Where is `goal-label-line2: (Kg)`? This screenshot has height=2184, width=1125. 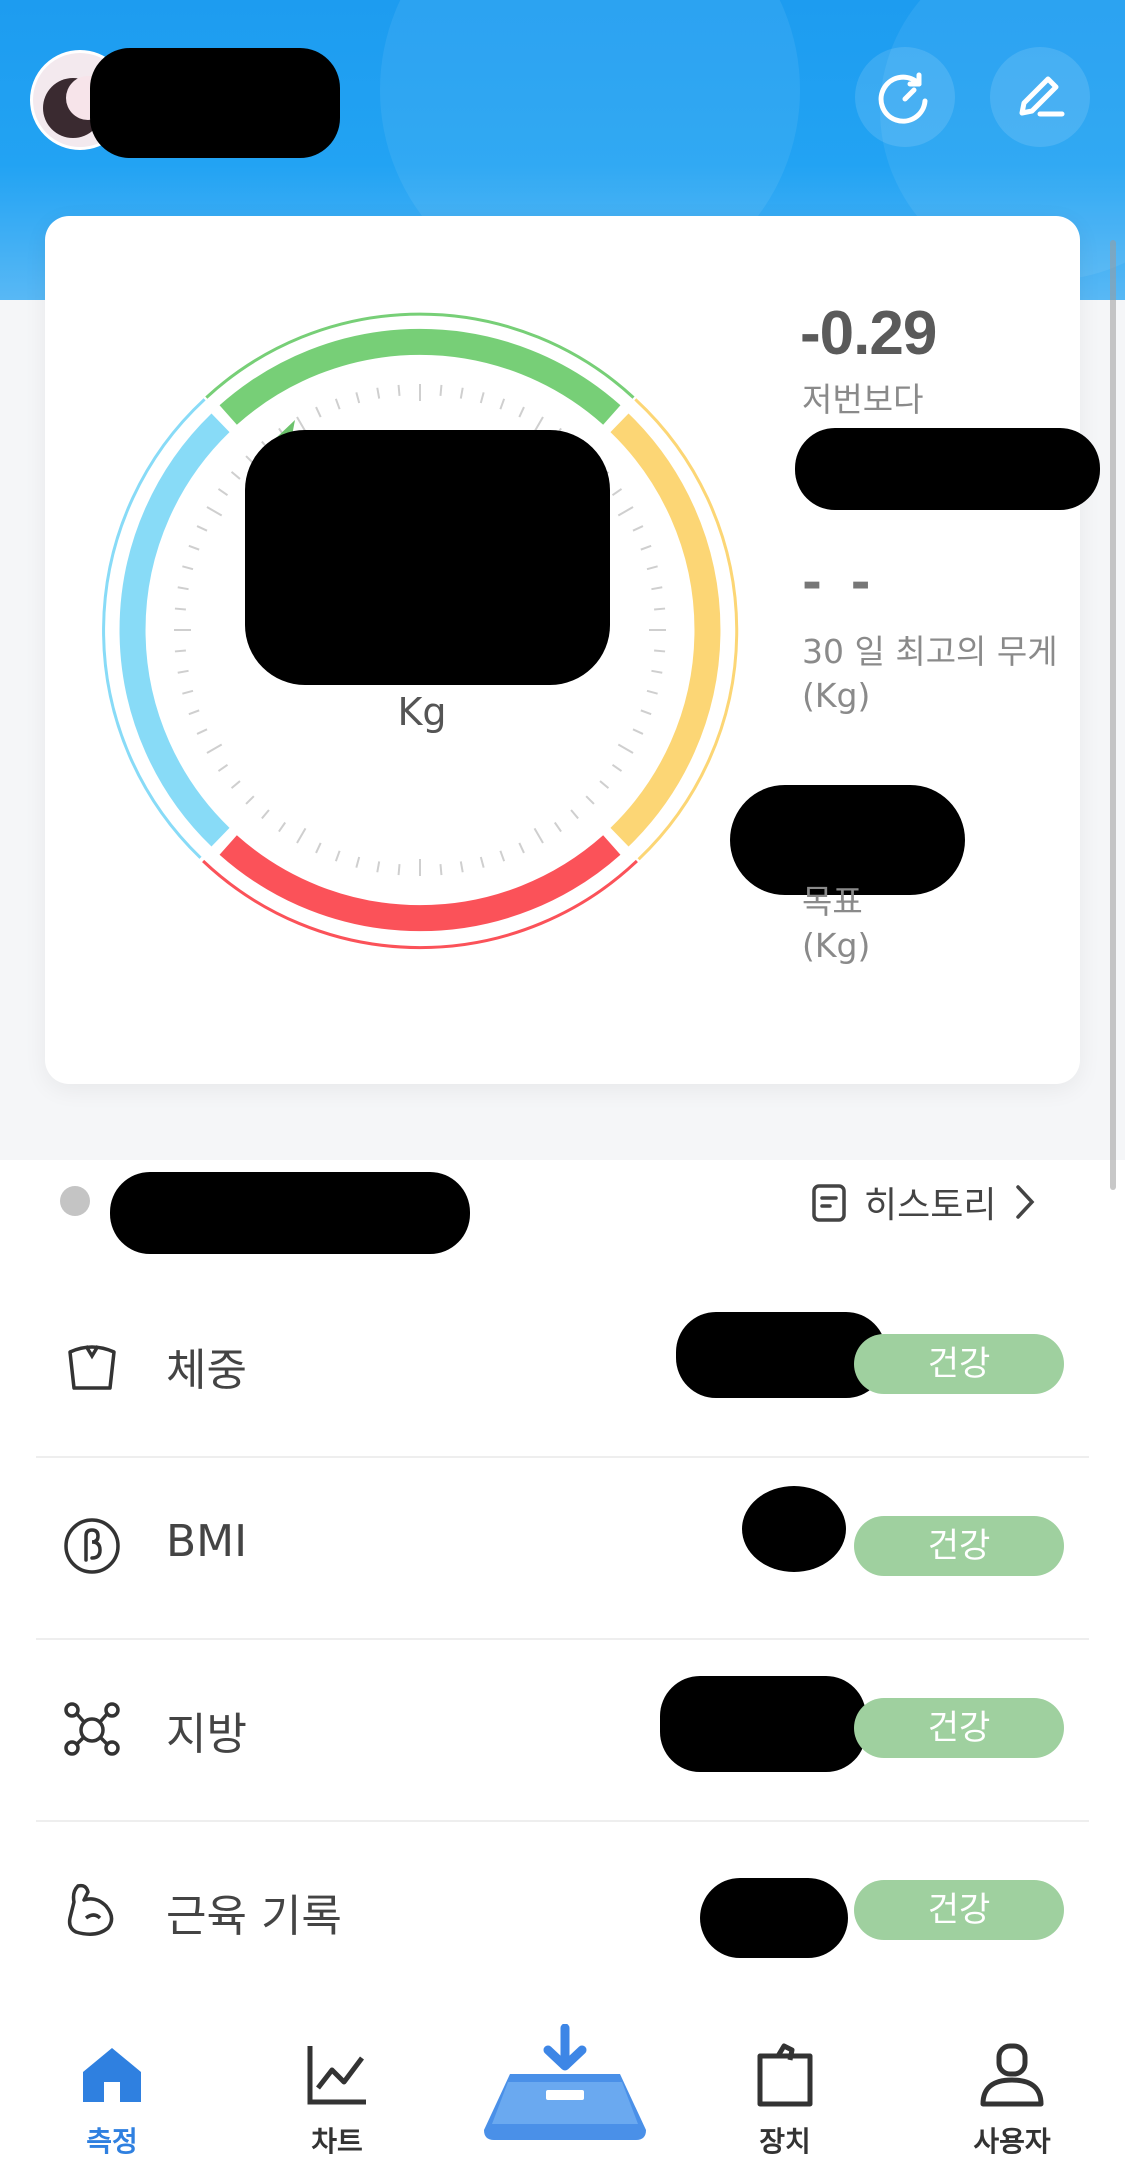 goal-label-line2: (Kg) is located at coordinates (836, 945).